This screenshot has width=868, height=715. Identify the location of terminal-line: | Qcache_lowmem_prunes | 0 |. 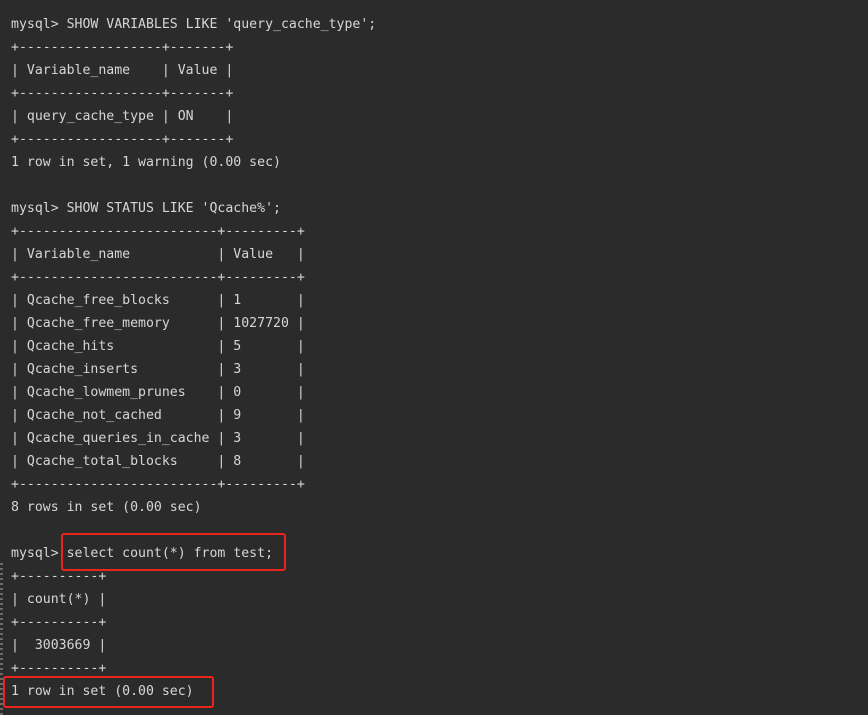
(158, 392).